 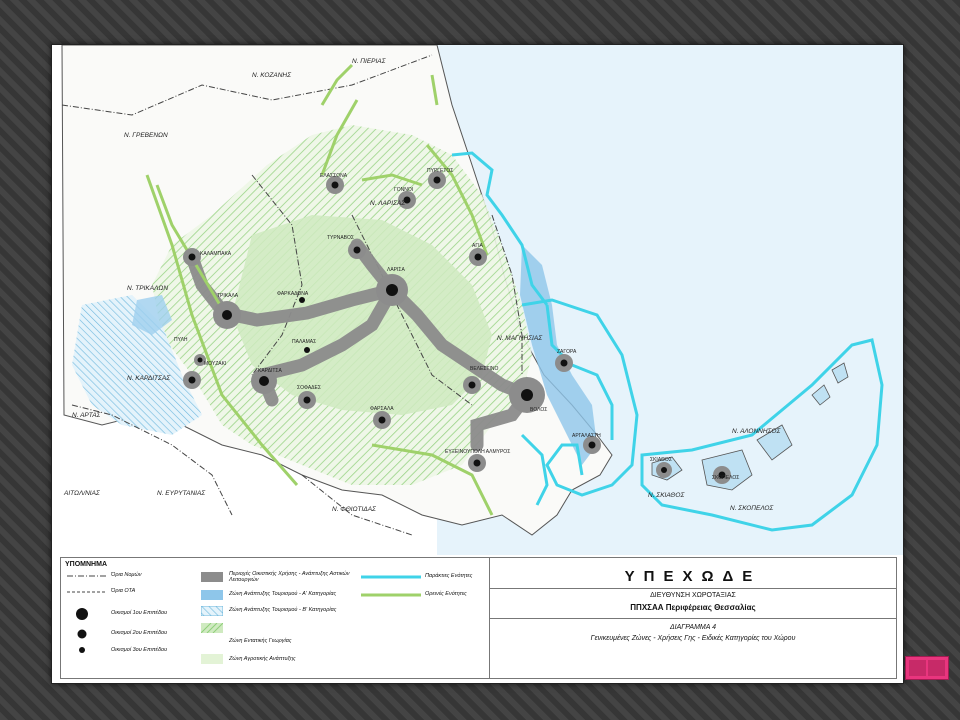 I want to click on label-palamas: ΠΑΛΑΜΑΣ, so click(x=304, y=342).